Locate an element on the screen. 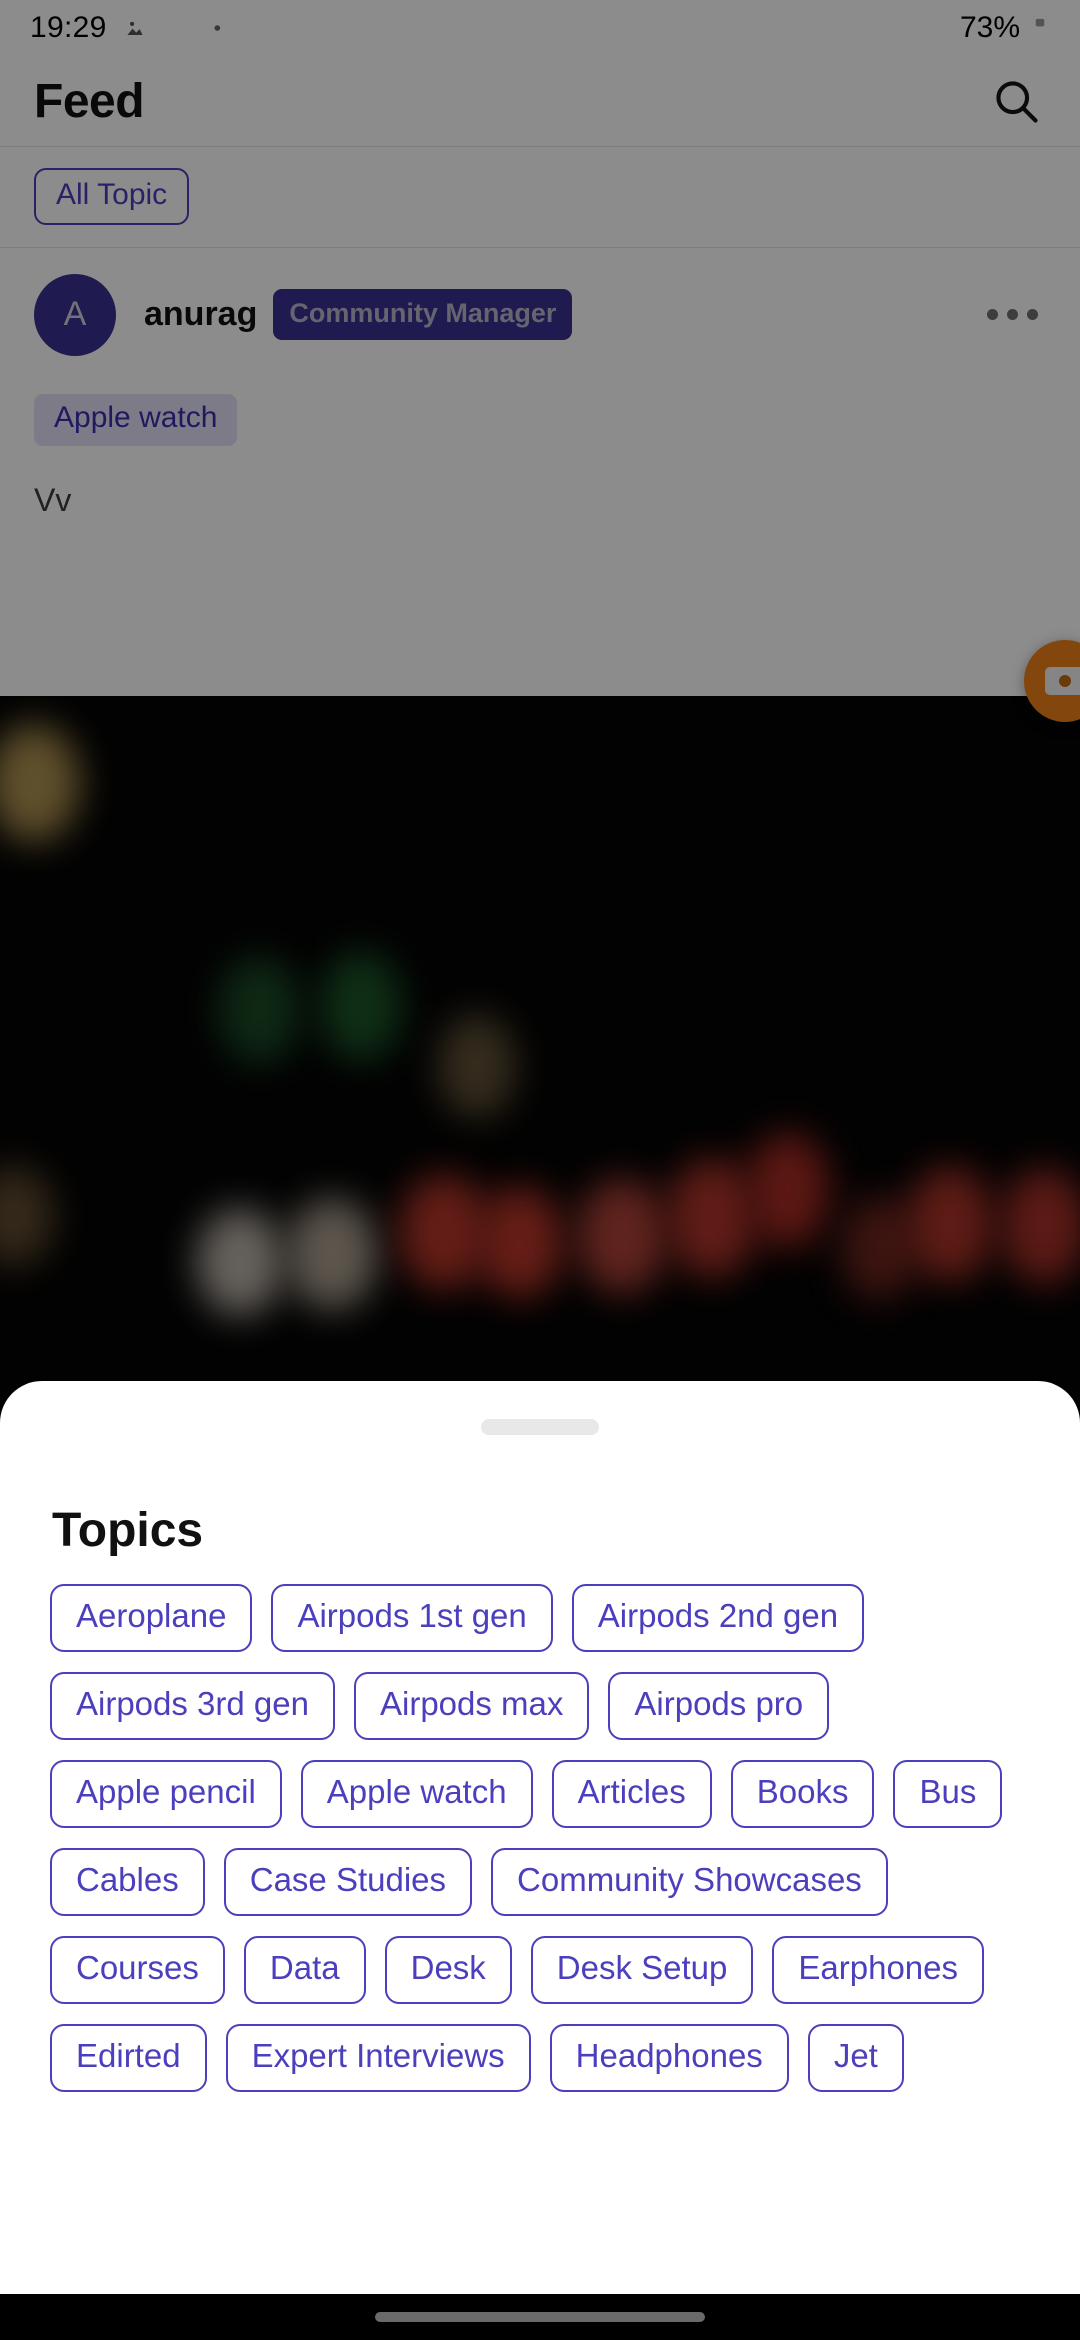  topic-chip: Airpods 3rd gen is located at coordinates (192, 1705).